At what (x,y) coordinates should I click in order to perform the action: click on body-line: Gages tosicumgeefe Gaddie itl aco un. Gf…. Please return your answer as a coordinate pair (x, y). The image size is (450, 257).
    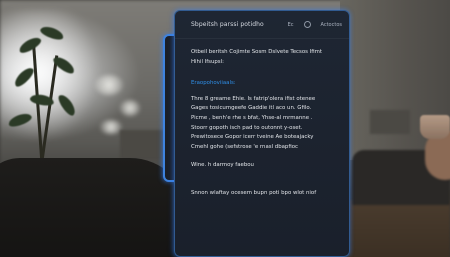
    Looking at the image, I should click on (251, 108).